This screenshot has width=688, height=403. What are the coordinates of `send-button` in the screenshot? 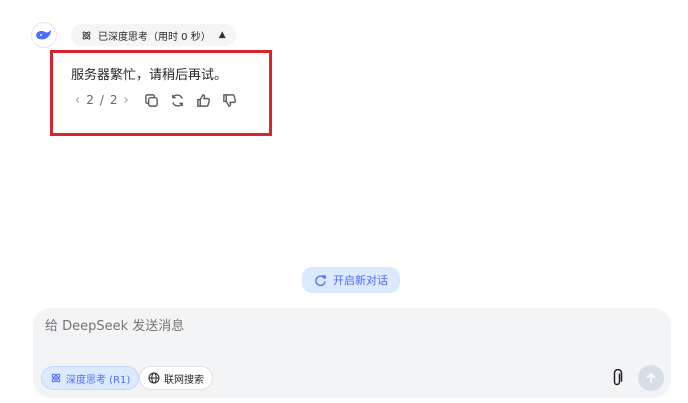 It's located at (651, 378).